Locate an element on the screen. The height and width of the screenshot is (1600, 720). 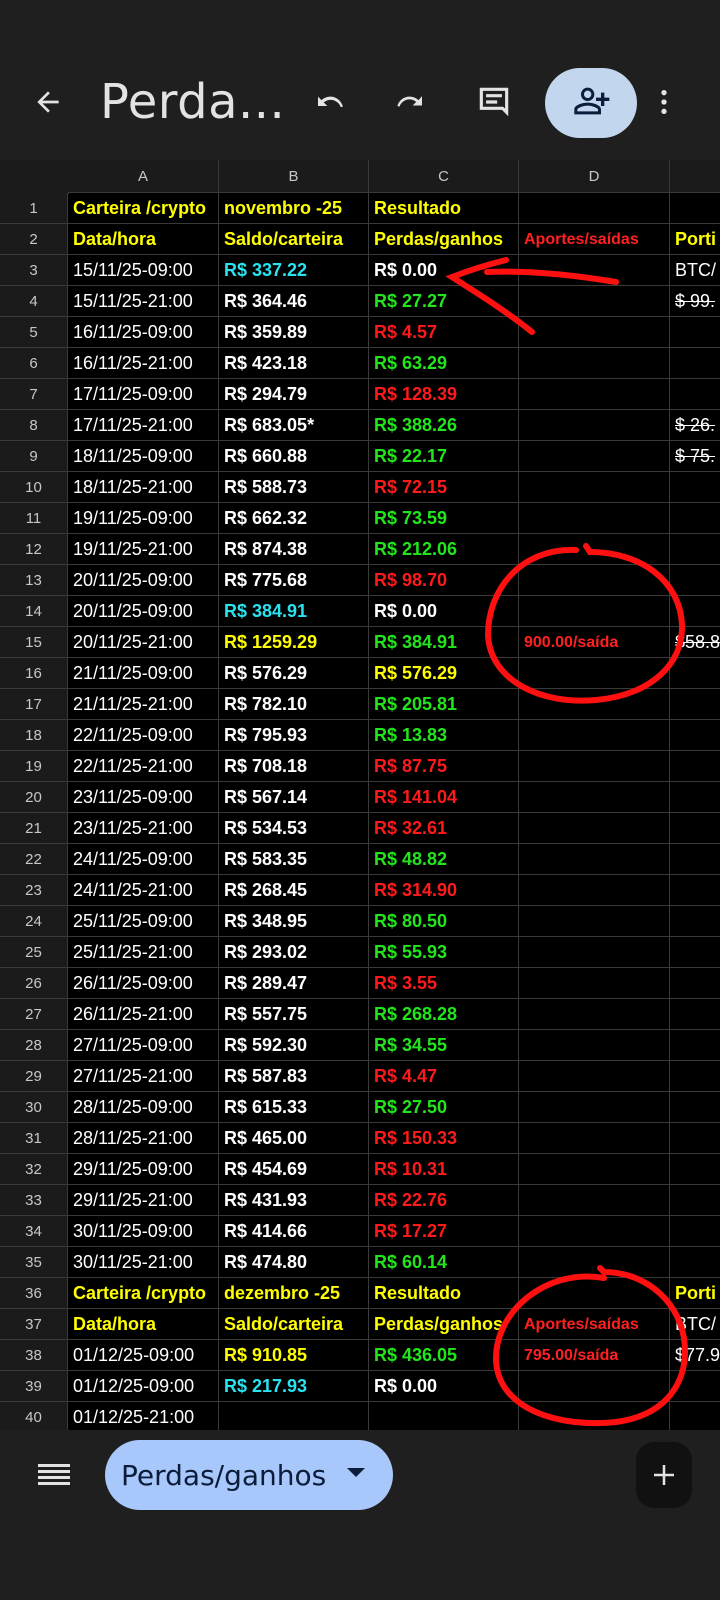
cell-c: R$ 98.70 is located at coordinates (444, 580).